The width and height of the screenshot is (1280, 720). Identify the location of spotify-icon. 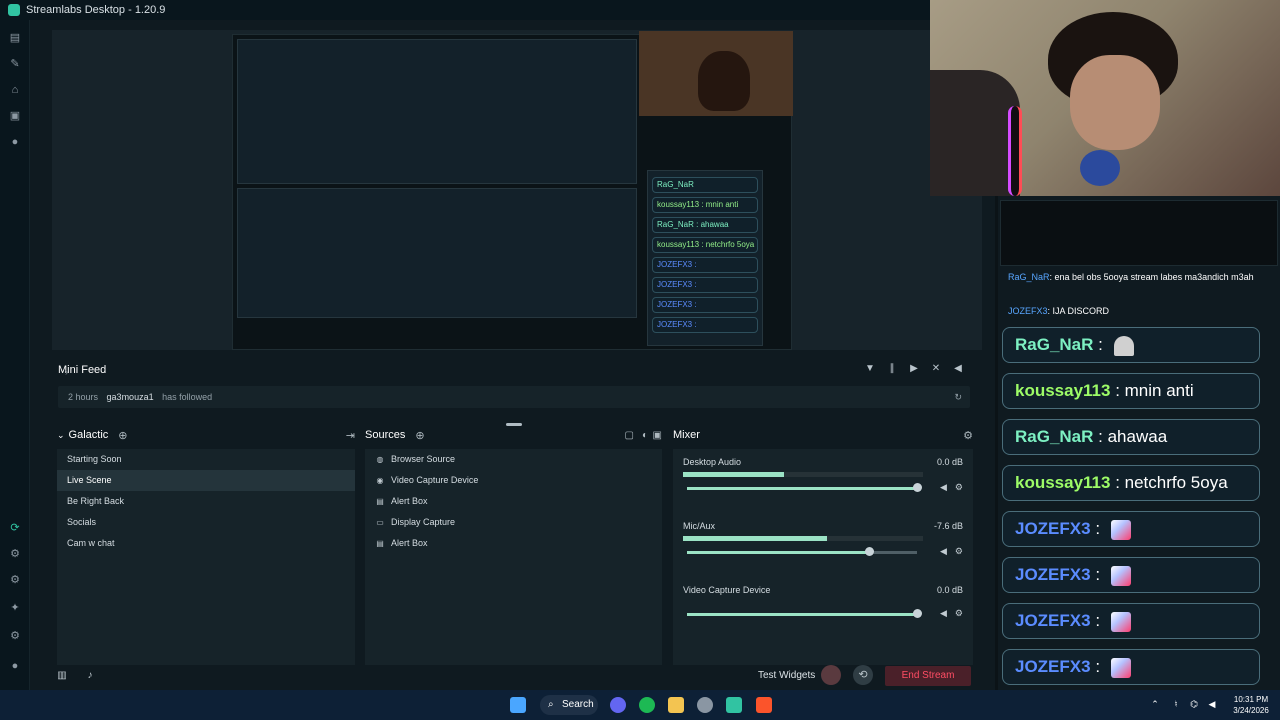
(647, 705).